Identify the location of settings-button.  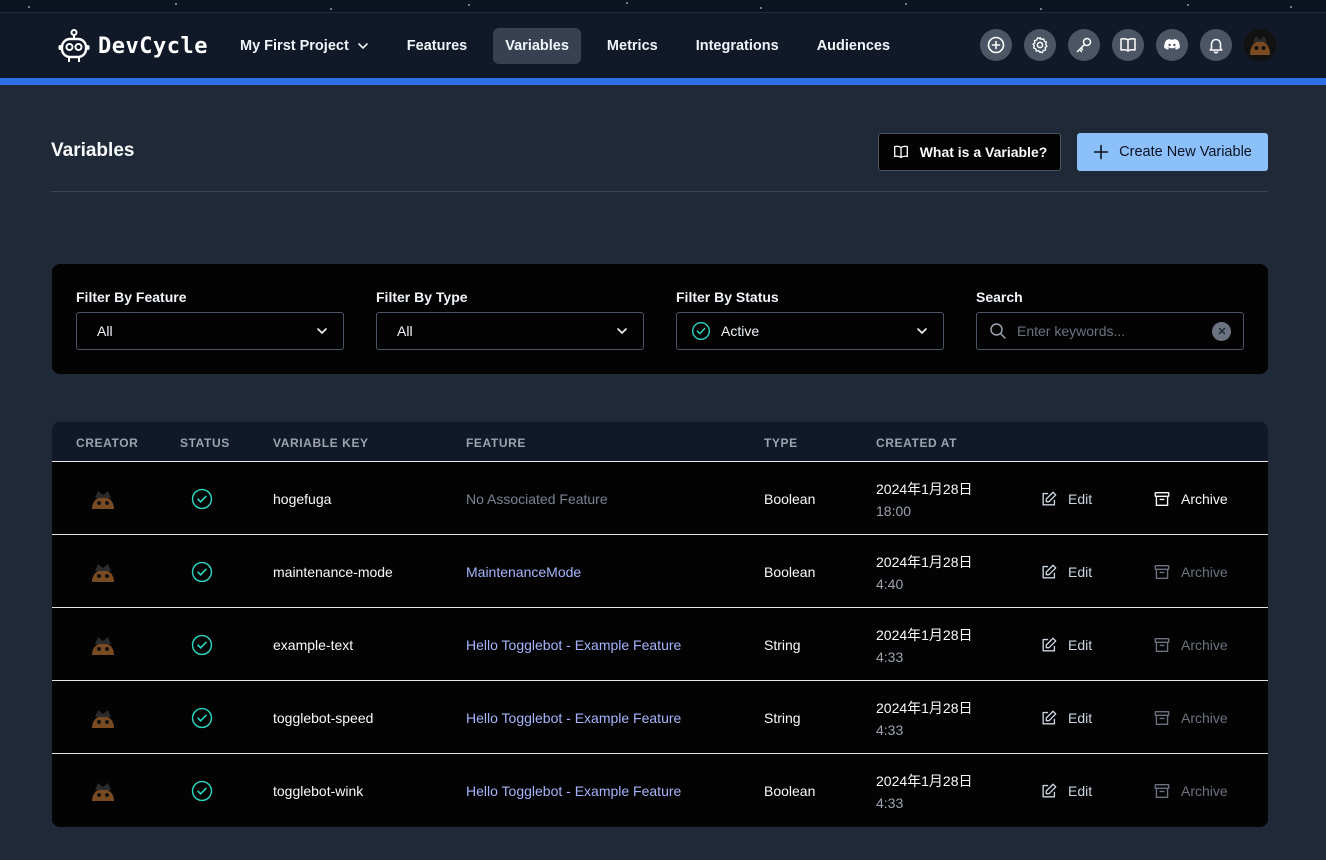
(1040, 45).